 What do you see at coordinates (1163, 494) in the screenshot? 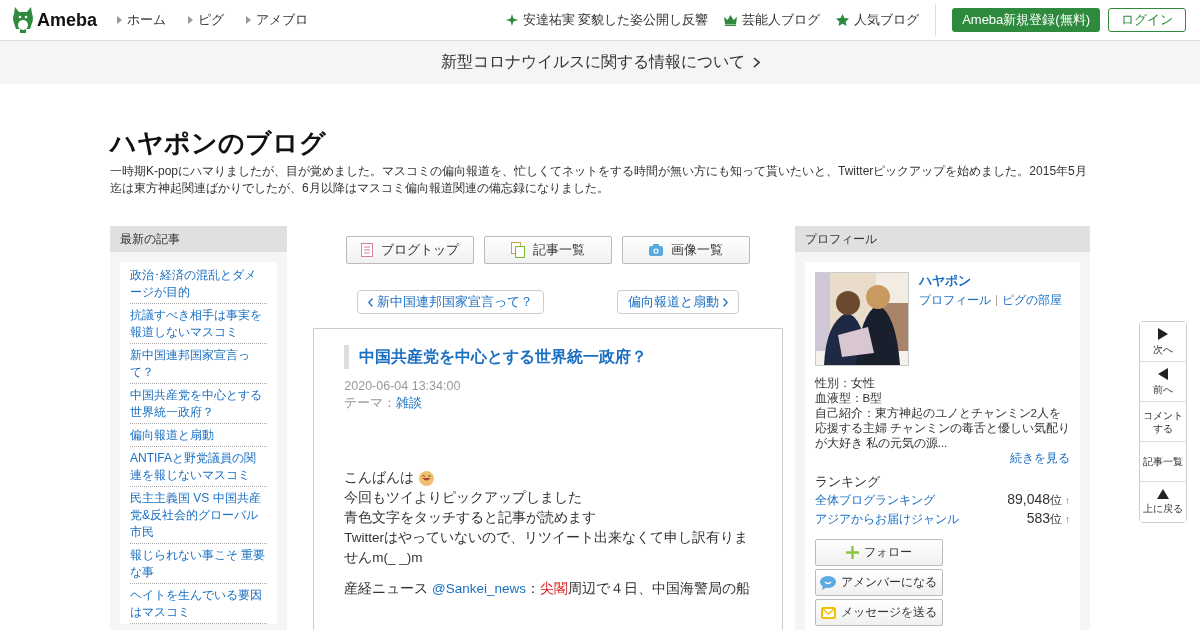
I see `up-triangle-icon` at bounding box center [1163, 494].